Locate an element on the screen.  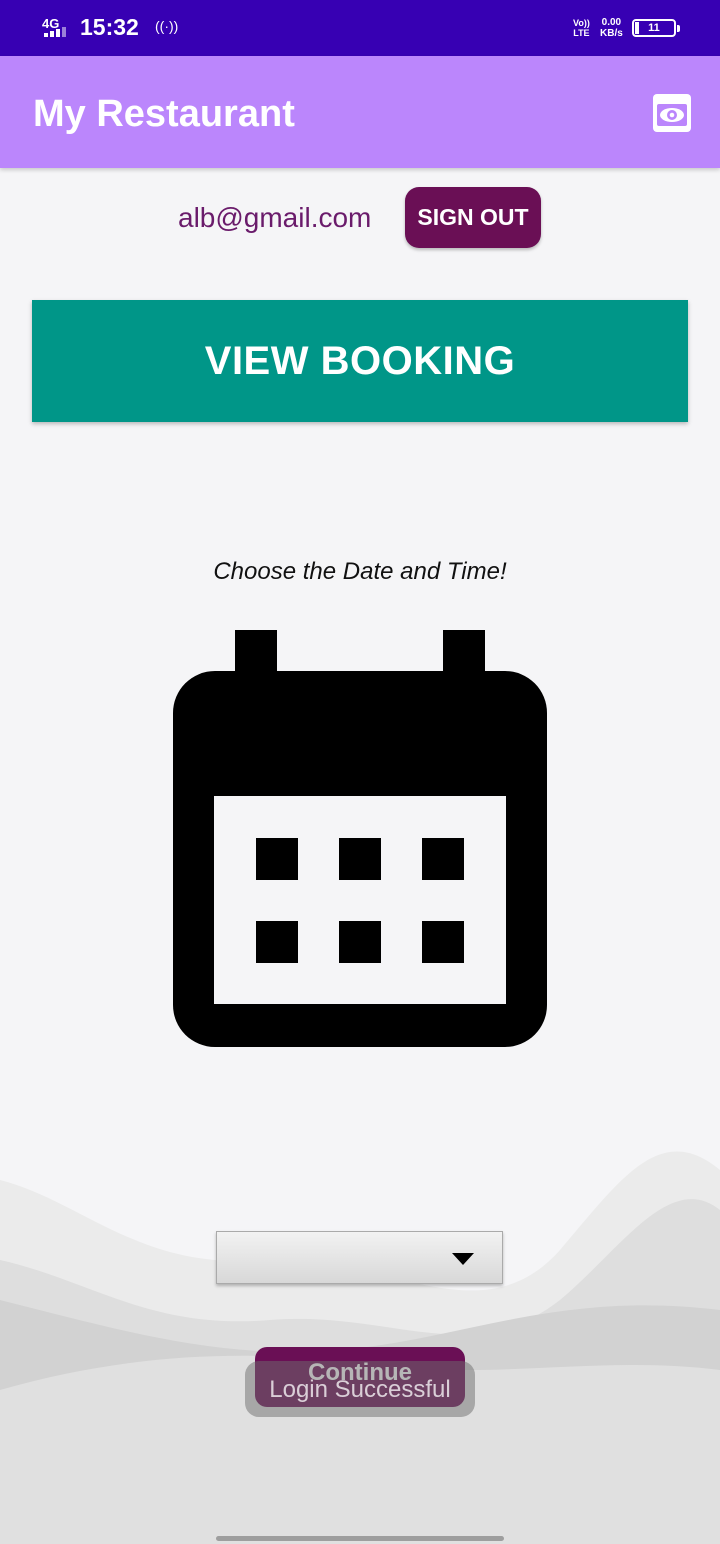
network-speed: 0.00 KB/s is located at coordinates (611, 28).